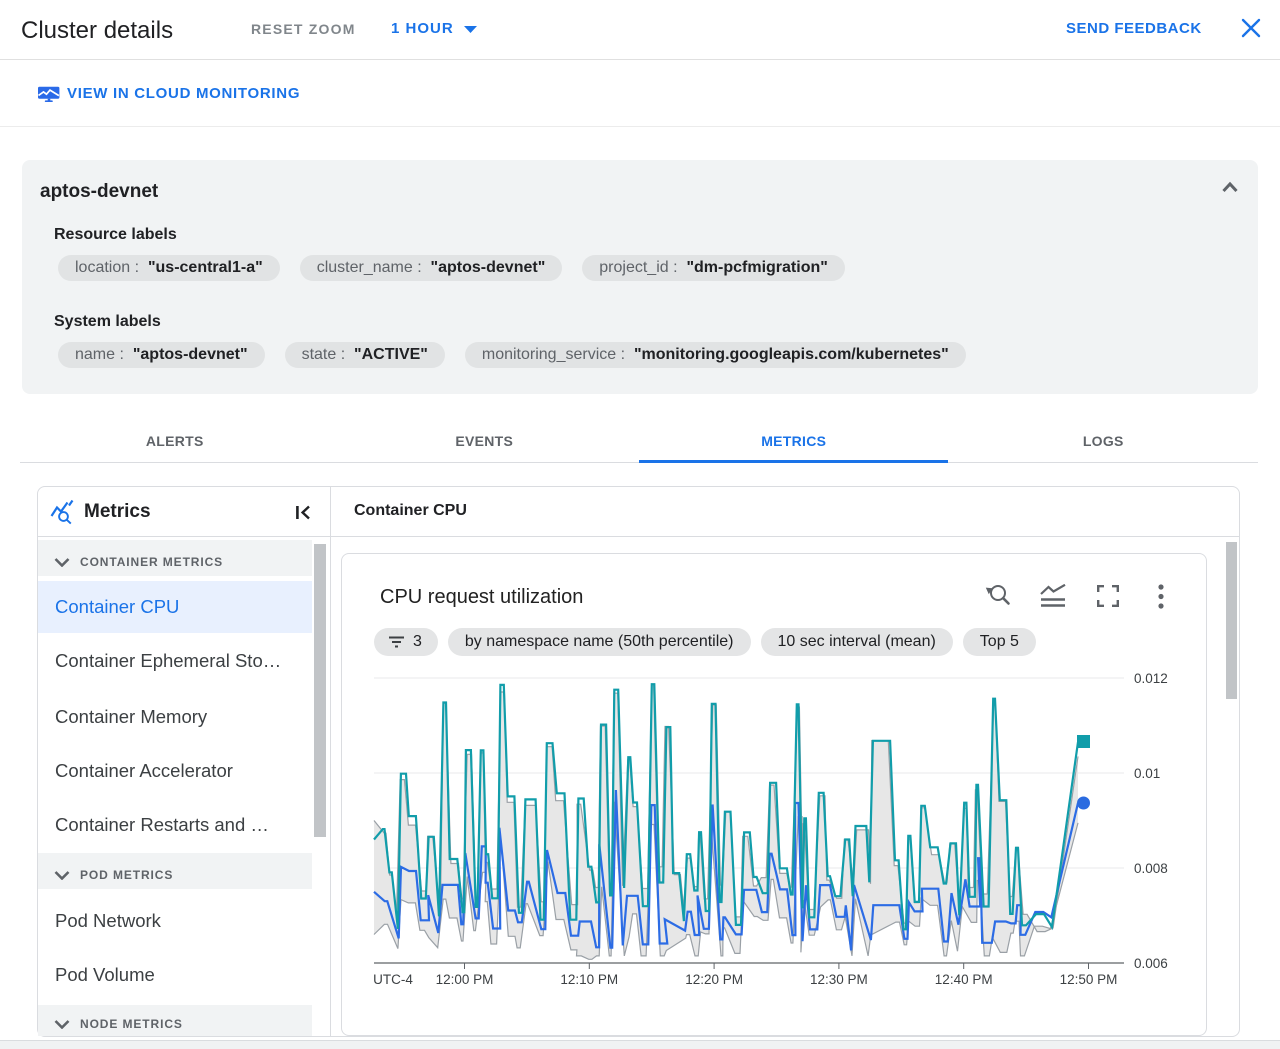  Describe the element at coordinates (839, 979) in the screenshot. I see `svg-text: 12:30 PM` at that location.